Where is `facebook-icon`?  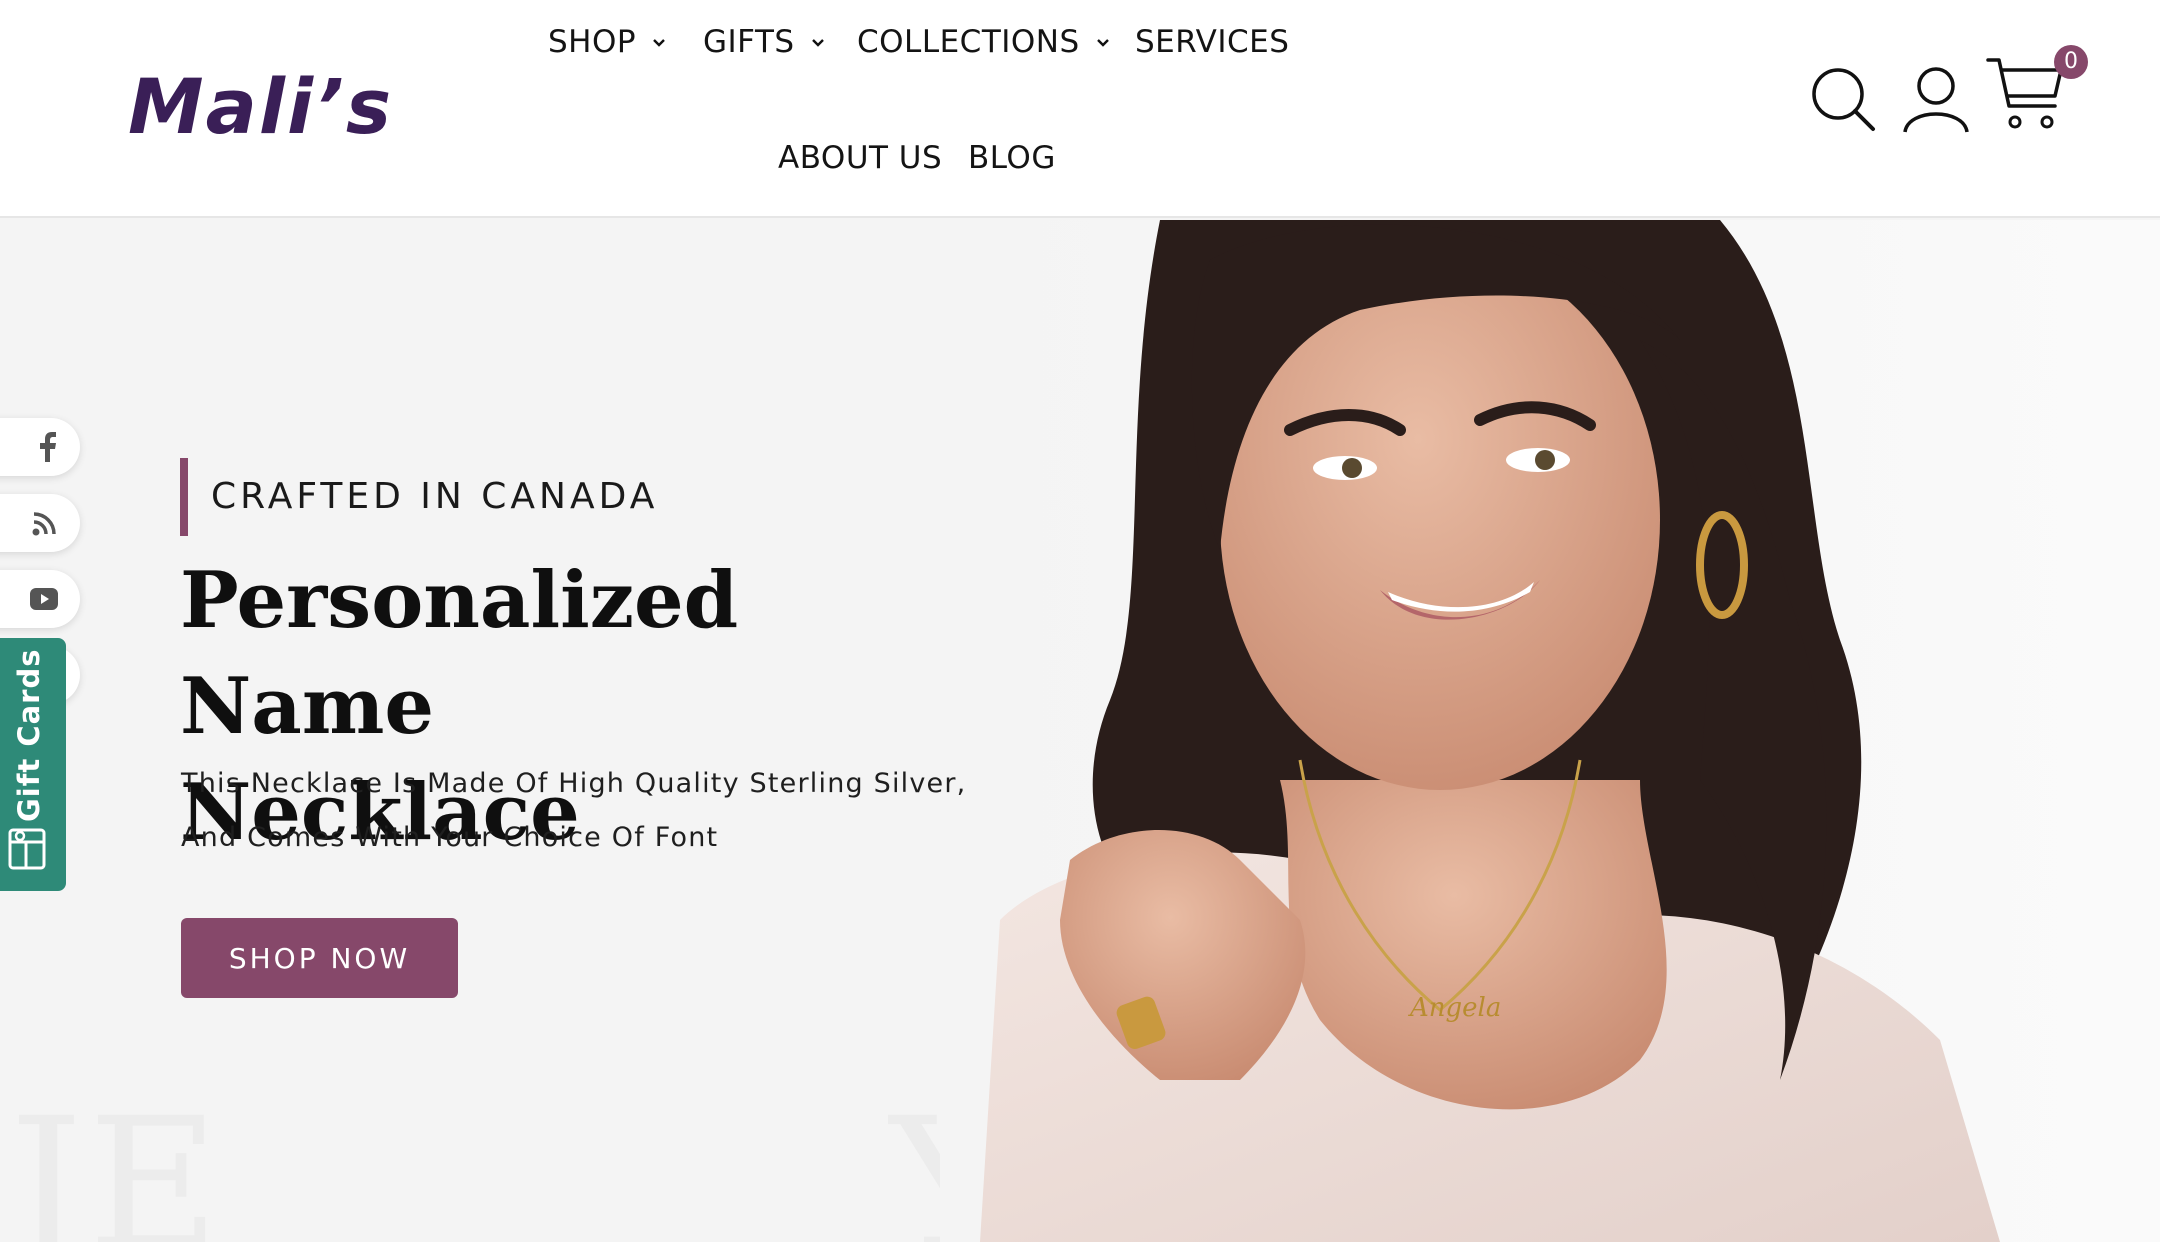
facebook-icon is located at coordinates (48, 447).